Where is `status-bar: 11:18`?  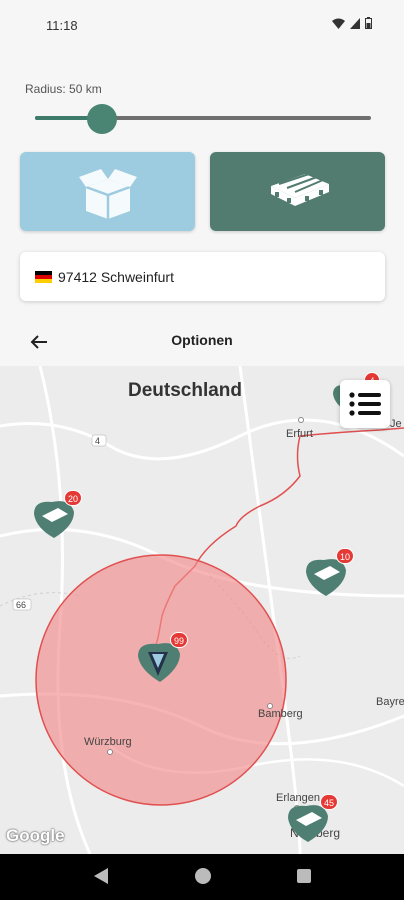 status-bar: 11:18 is located at coordinates (202, 25).